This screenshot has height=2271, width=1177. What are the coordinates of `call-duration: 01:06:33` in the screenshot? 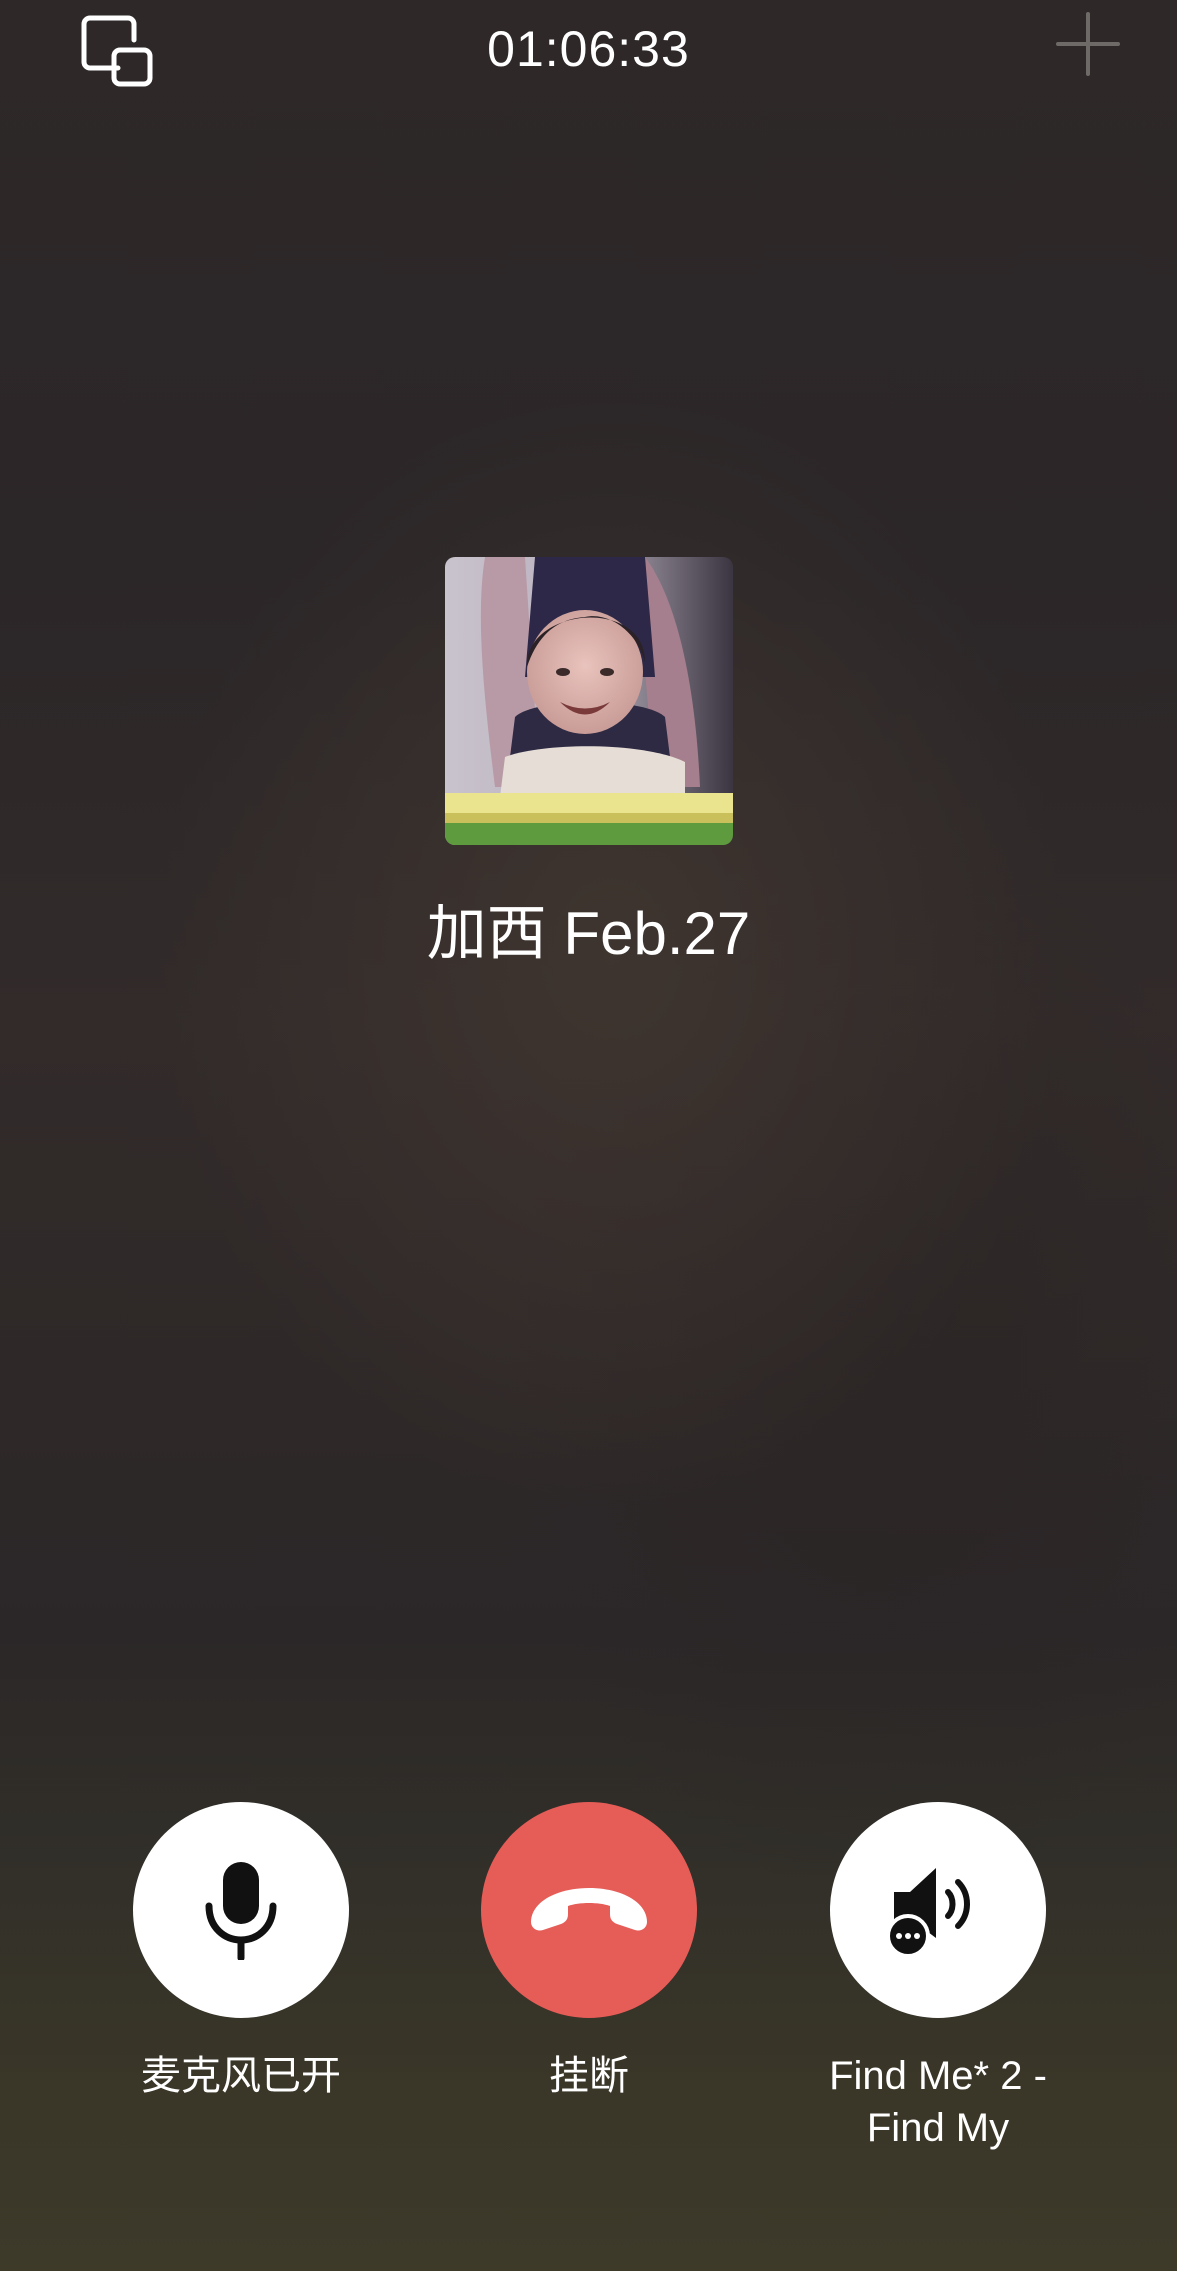 It's located at (588, 49).